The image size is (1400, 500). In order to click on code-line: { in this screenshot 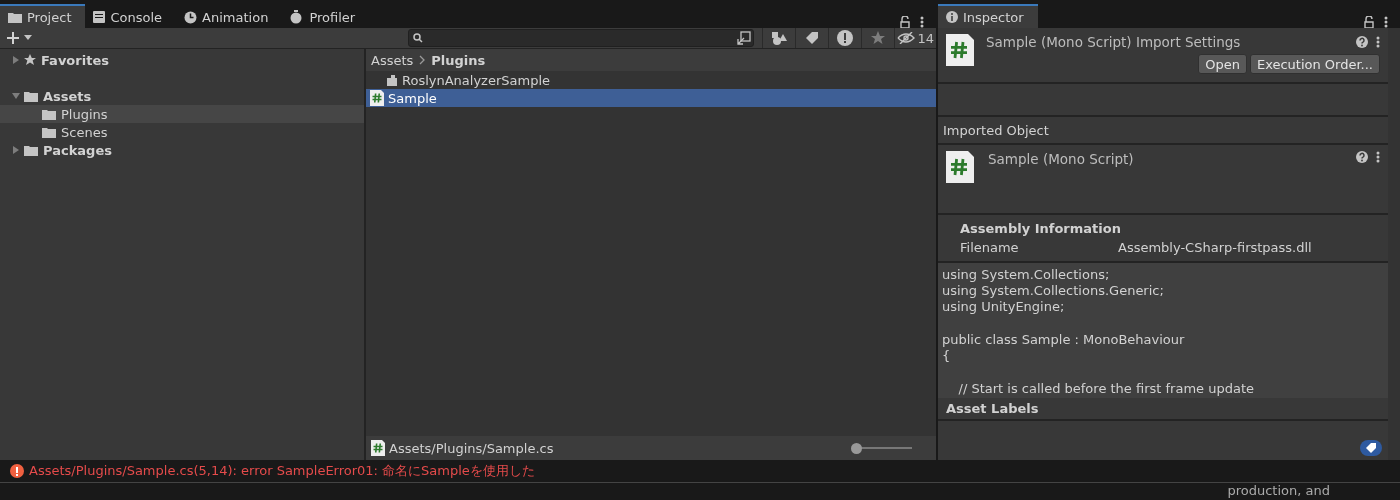, I will do `click(947, 356)`.